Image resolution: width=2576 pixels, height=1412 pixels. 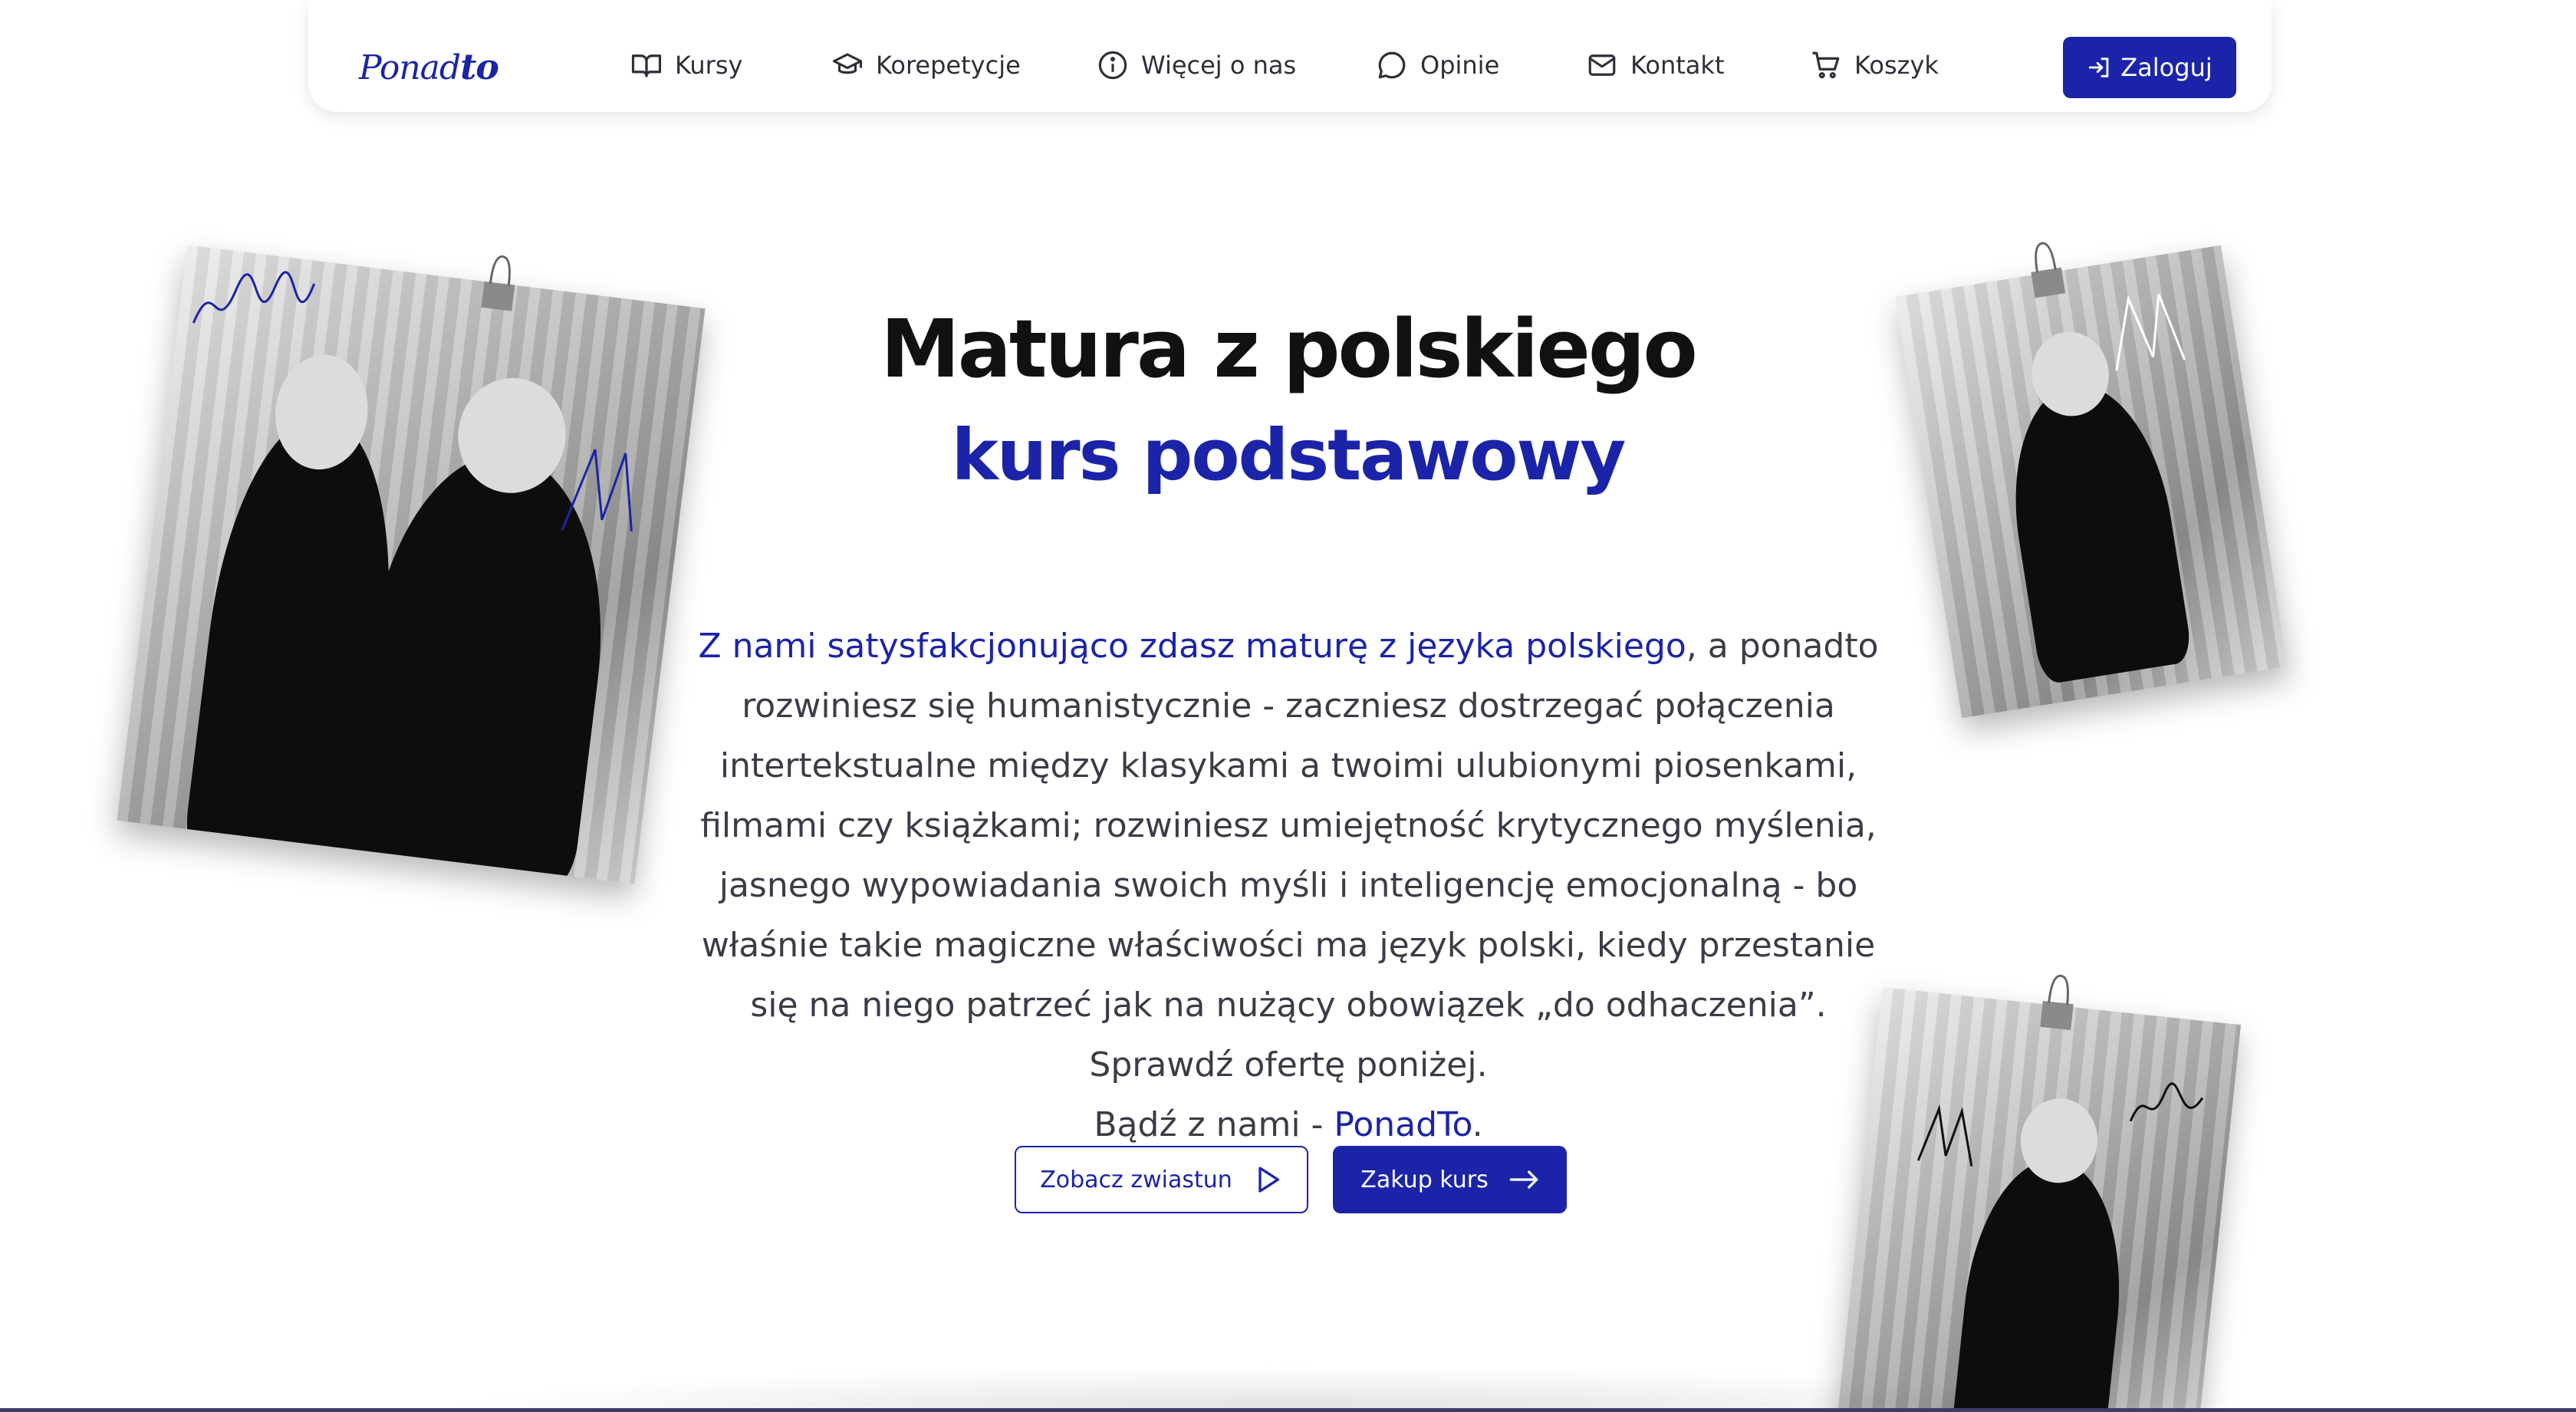 What do you see at coordinates (1460, 65) in the screenshot?
I see `nav-label-opinie: Opinie` at bounding box center [1460, 65].